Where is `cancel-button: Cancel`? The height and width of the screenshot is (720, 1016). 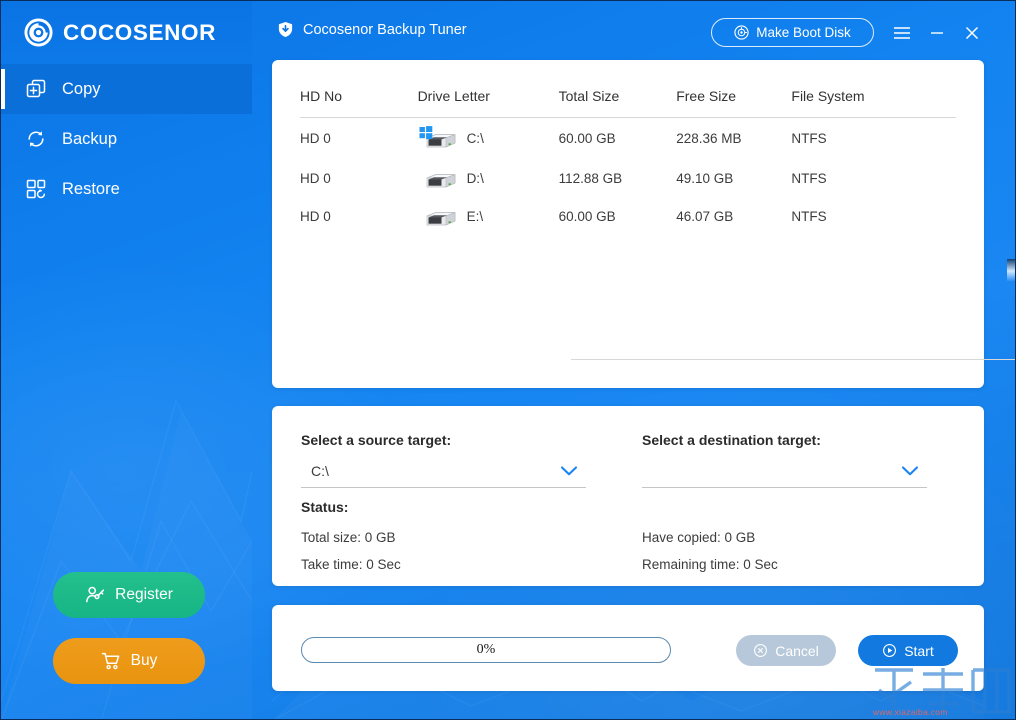 cancel-button: Cancel is located at coordinates (786, 650).